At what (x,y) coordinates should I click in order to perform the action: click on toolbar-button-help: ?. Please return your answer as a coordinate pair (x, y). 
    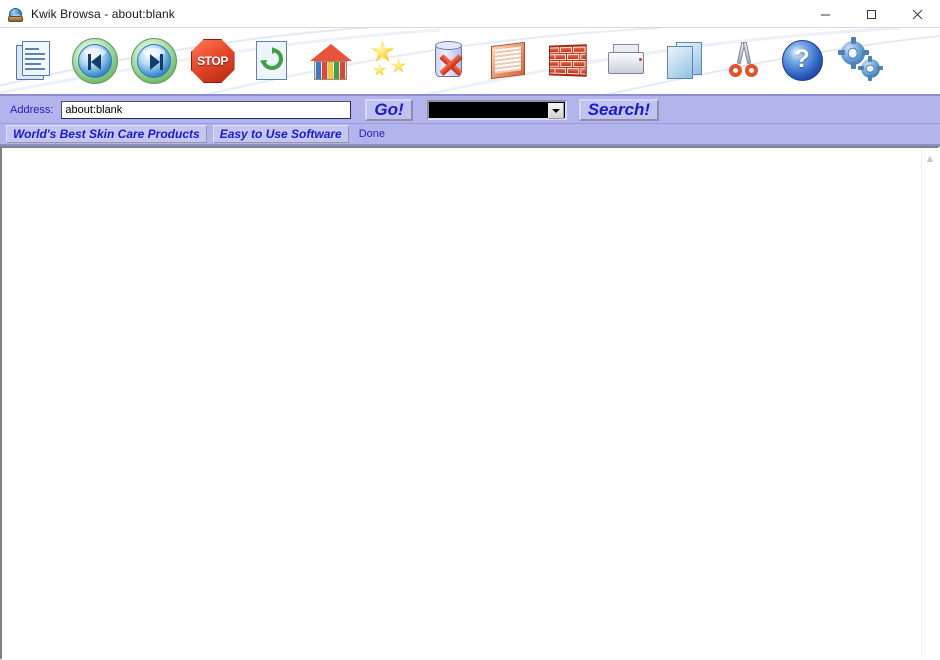
    Looking at the image, I should click on (802, 61).